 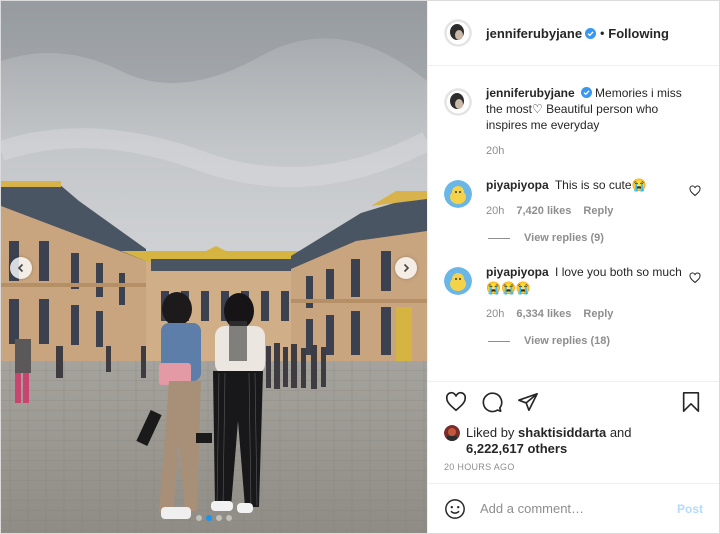 What do you see at coordinates (567, 341) in the screenshot?
I see `view-replies-label: View replies (18)` at bounding box center [567, 341].